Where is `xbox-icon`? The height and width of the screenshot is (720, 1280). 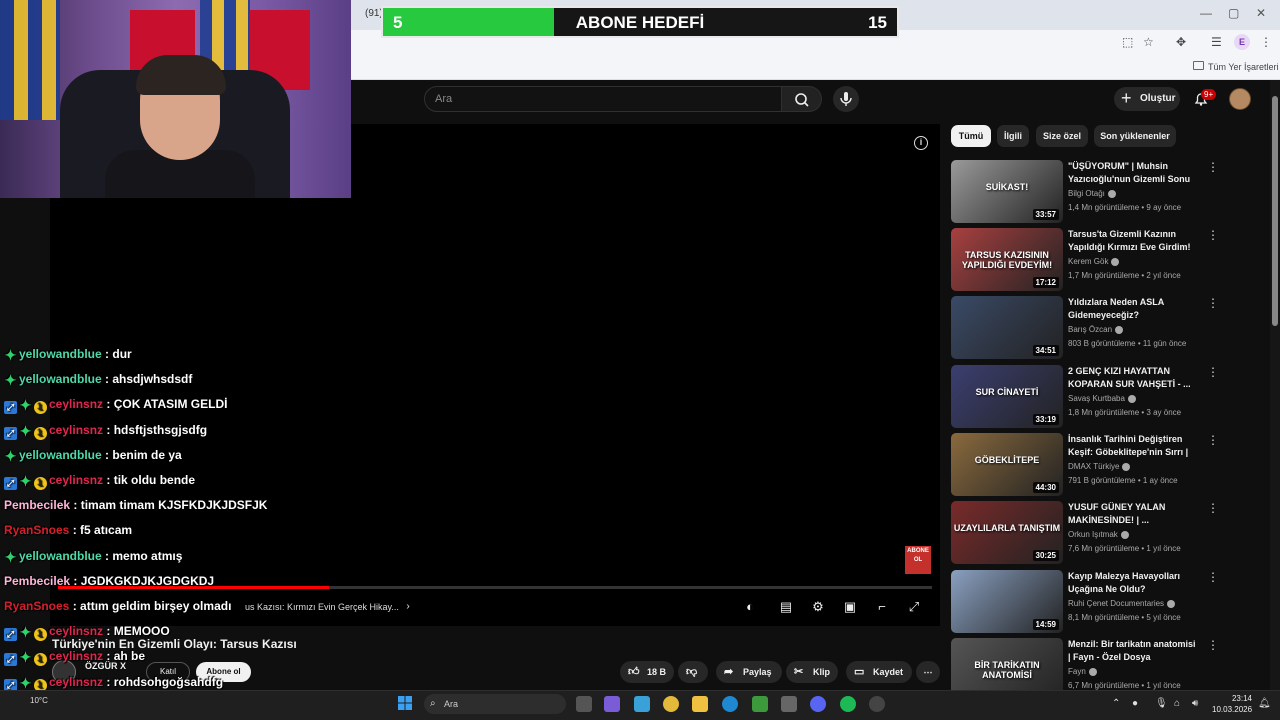 xbox-icon is located at coordinates (760, 704).